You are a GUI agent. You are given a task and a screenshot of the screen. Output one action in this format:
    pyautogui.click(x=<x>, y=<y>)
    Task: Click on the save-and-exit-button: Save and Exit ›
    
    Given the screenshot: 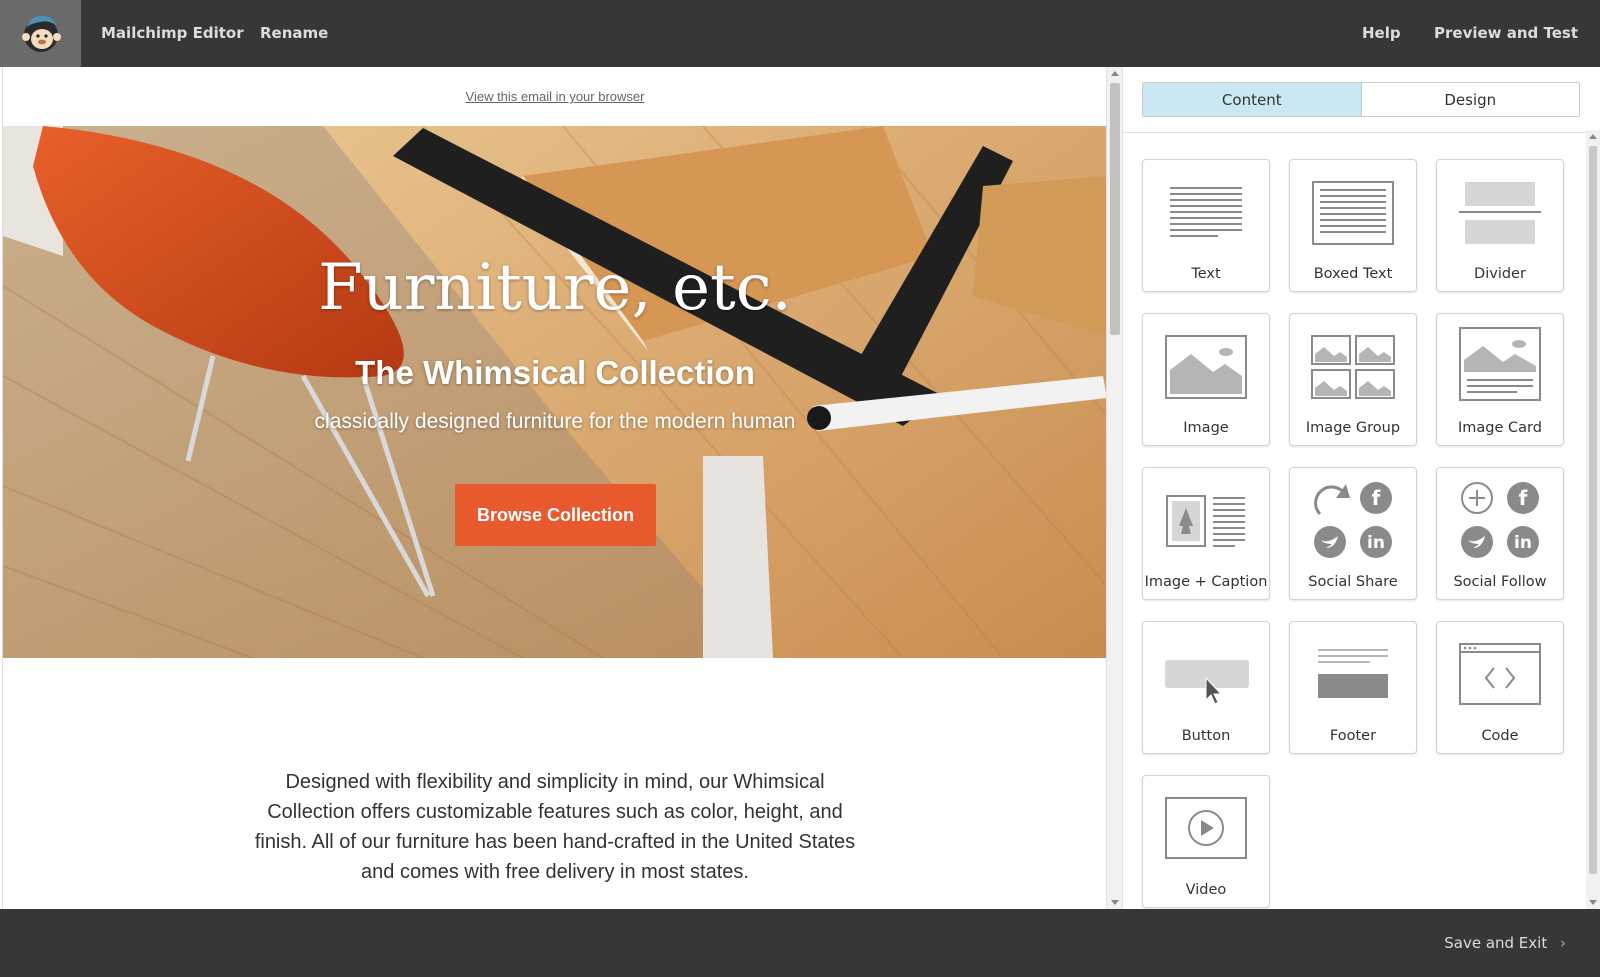 What is the action you would take?
    pyautogui.click(x=1505, y=943)
    